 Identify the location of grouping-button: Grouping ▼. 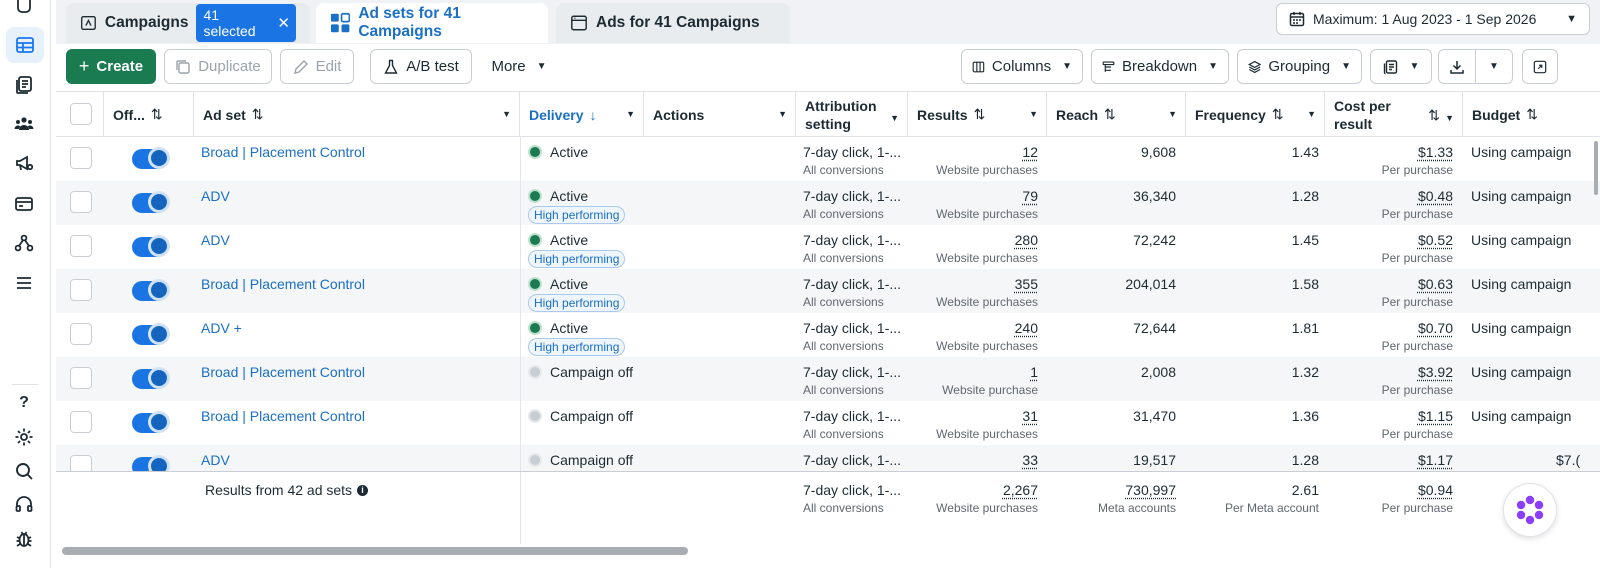
(1299, 66).